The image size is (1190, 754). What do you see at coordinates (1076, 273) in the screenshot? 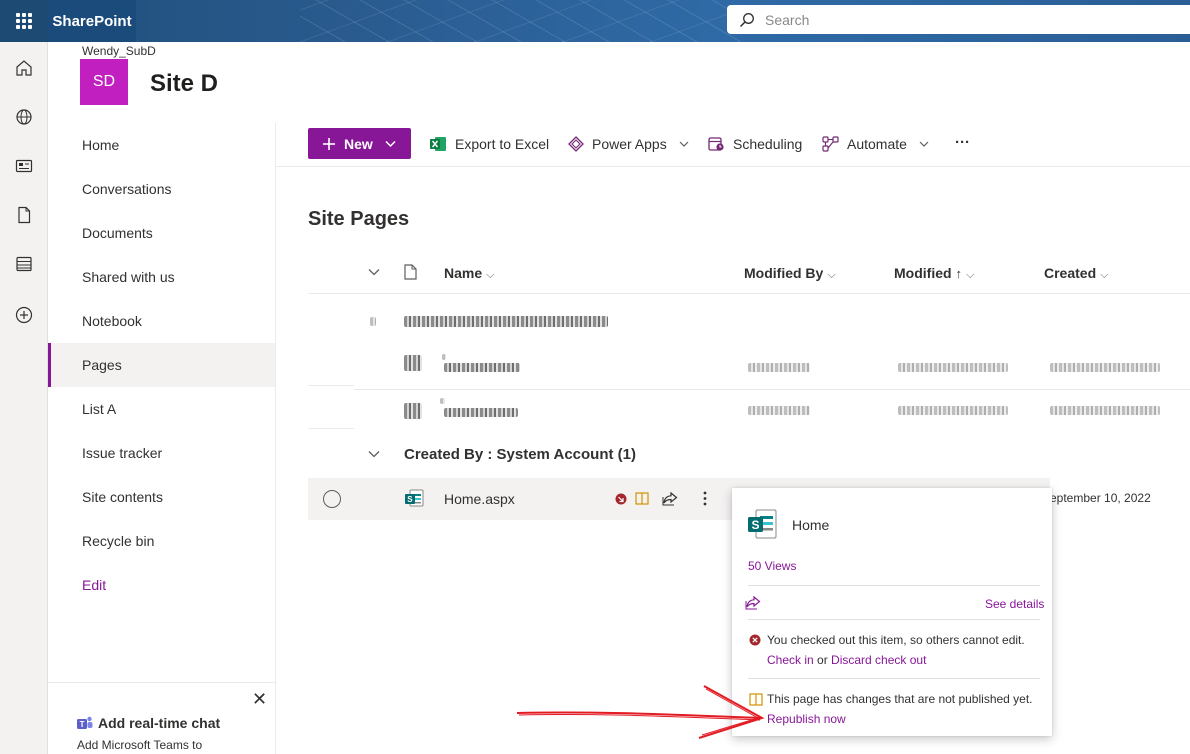
I see `column-header-created: Created ⌵` at bounding box center [1076, 273].